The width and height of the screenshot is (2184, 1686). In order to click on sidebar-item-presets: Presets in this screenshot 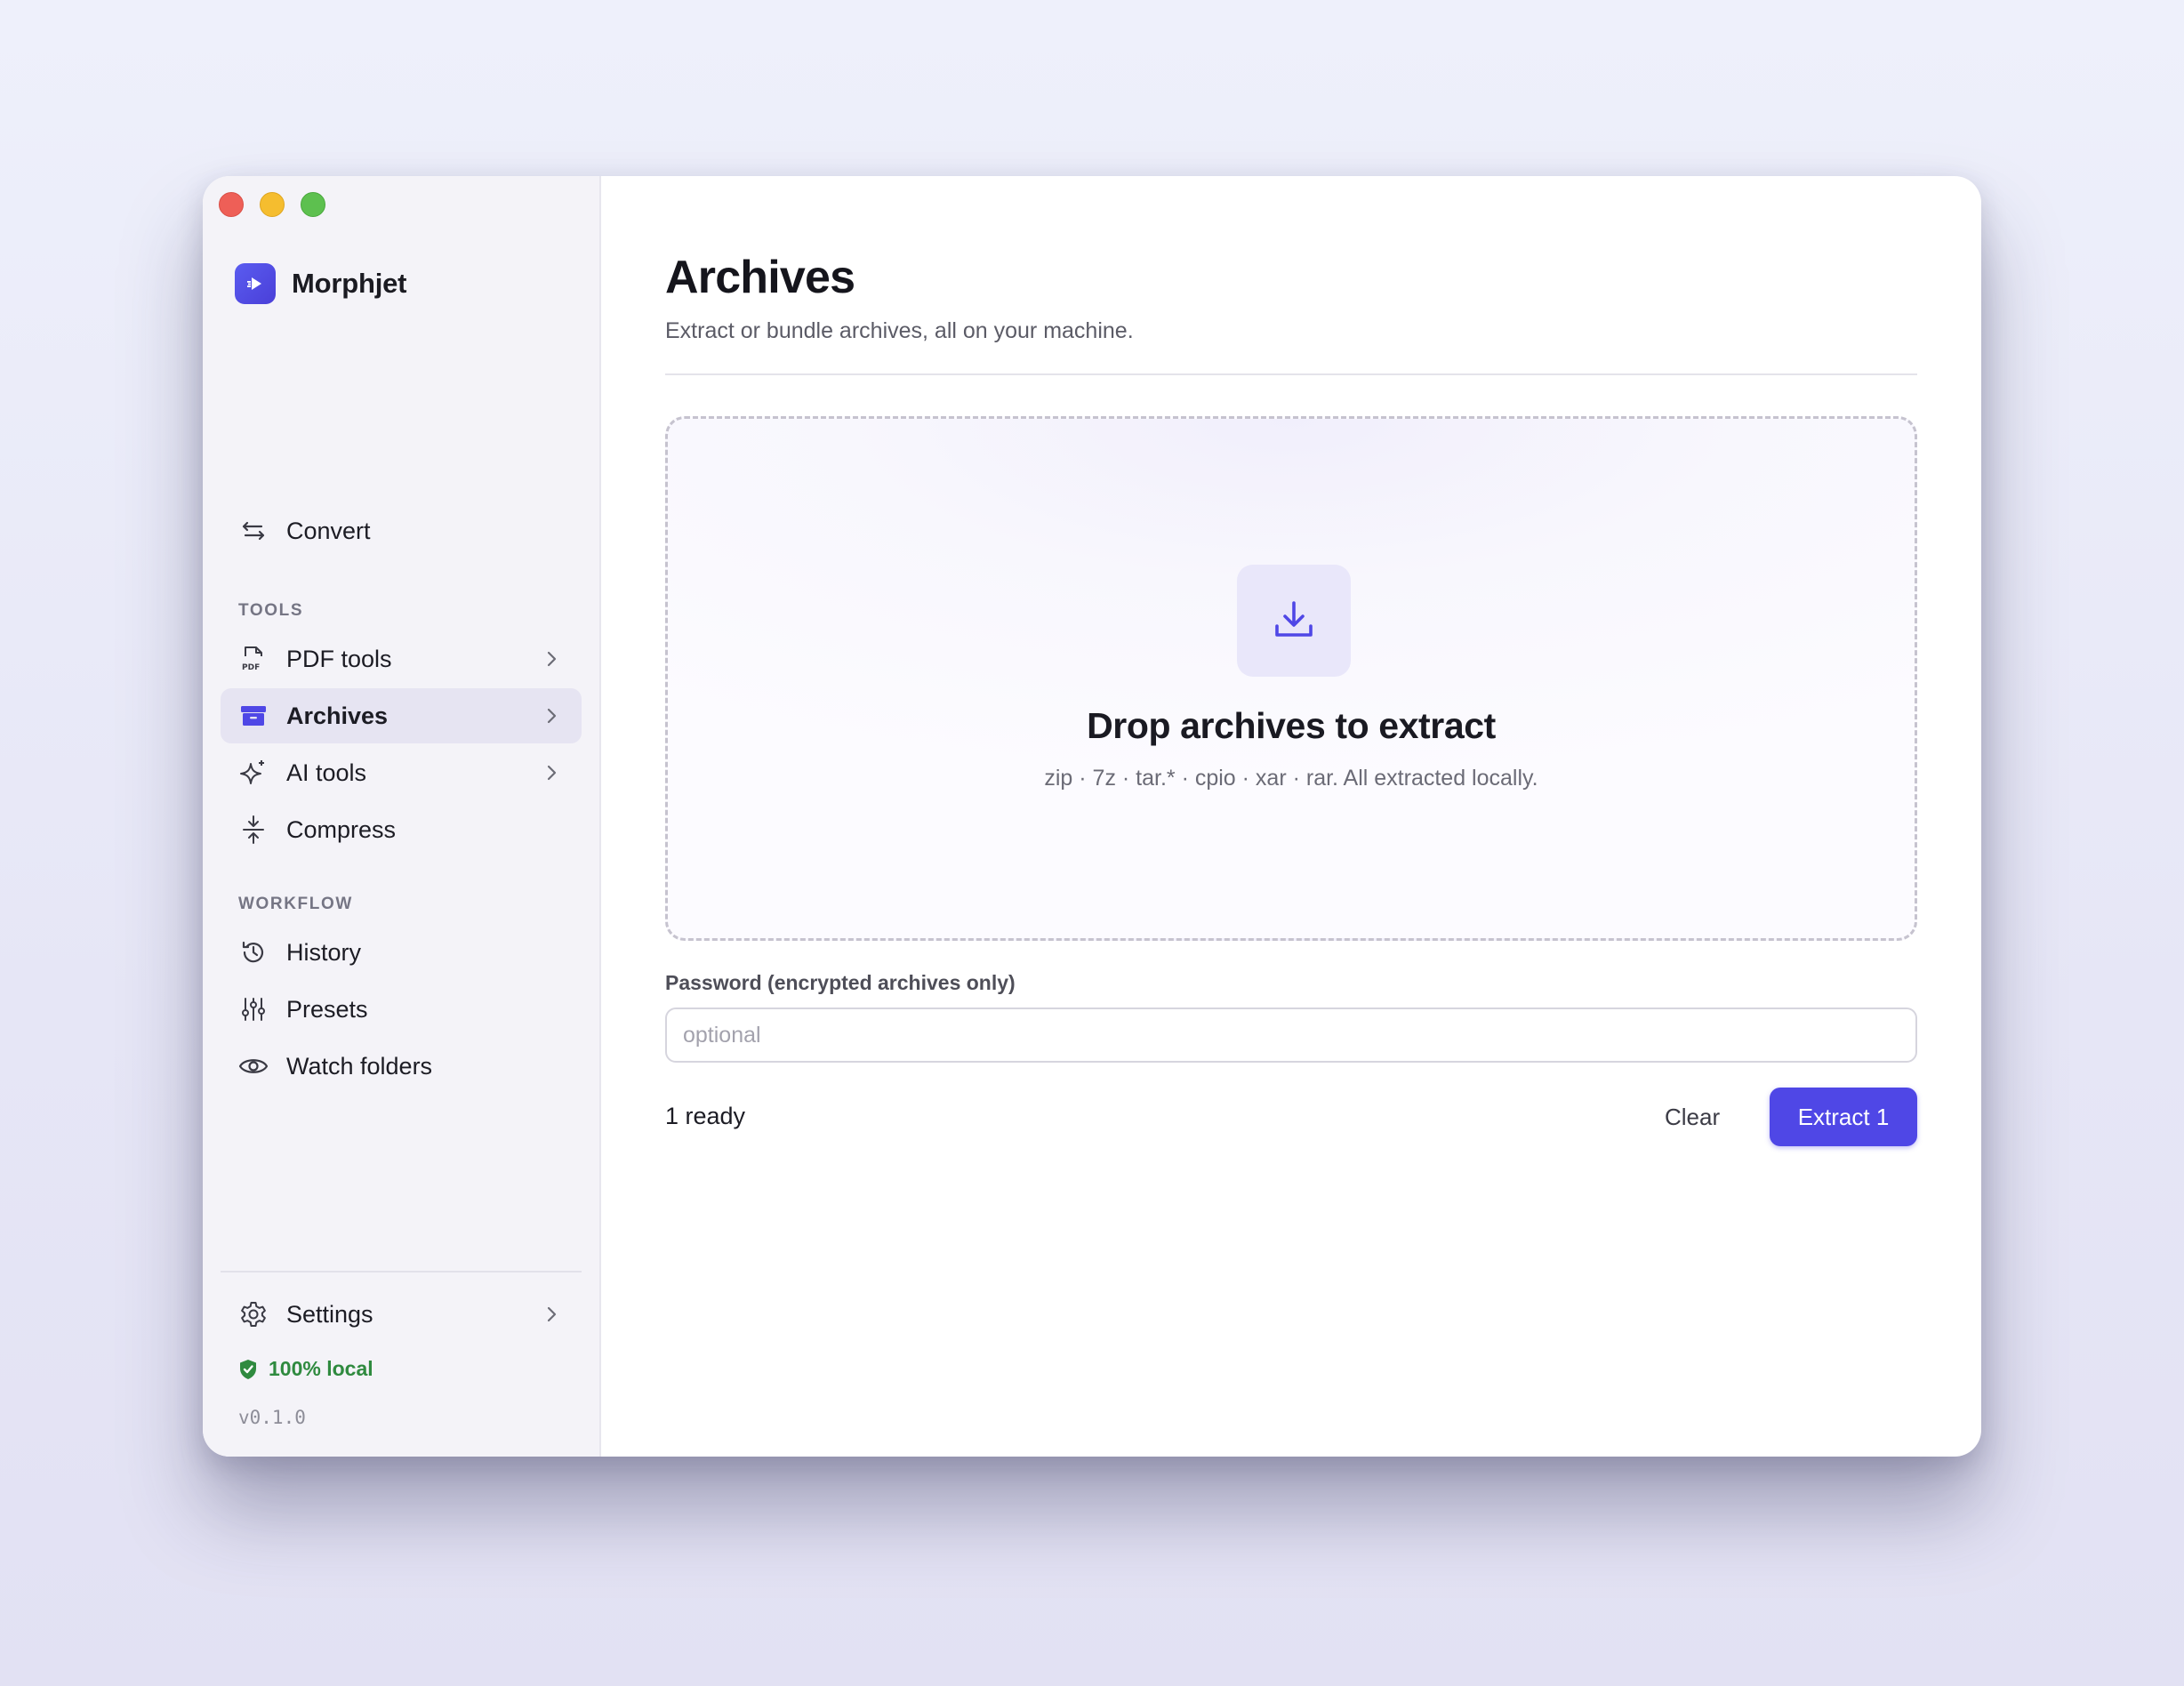, I will do `click(401, 1009)`.